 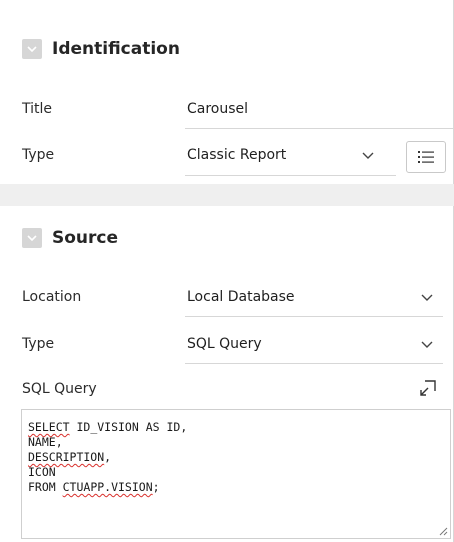 What do you see at coordinates (217, 109) in the screenshot?
I see `title-field: Carousel` at bounding box center [217, 109].